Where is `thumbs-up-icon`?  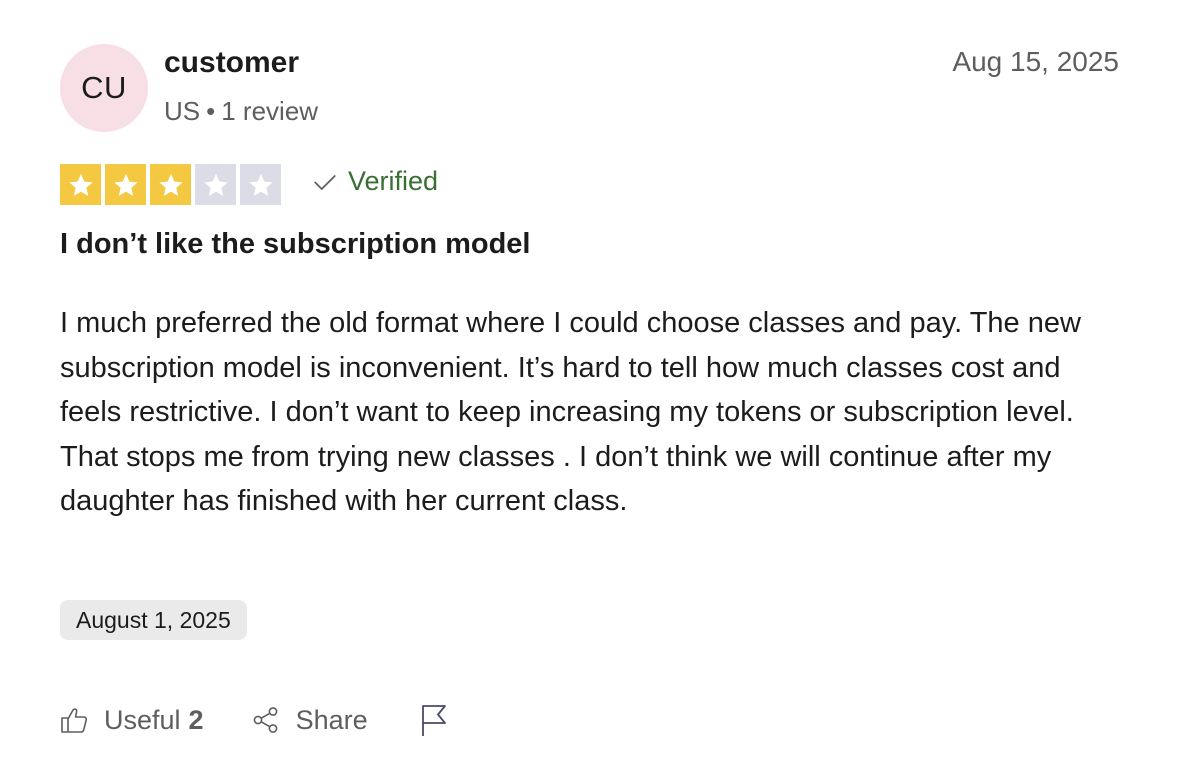
thumbs-up-icon is located at coordinates (74, 720).